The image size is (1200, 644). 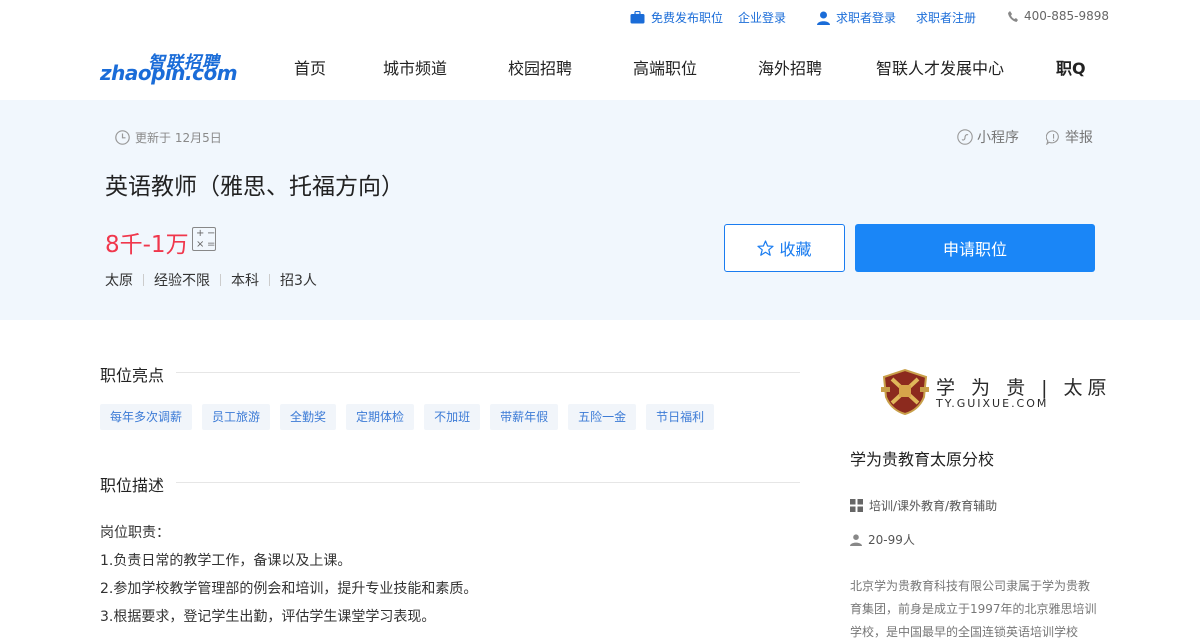 I want to click on mini-program-icon, so click(x=965, y=137).